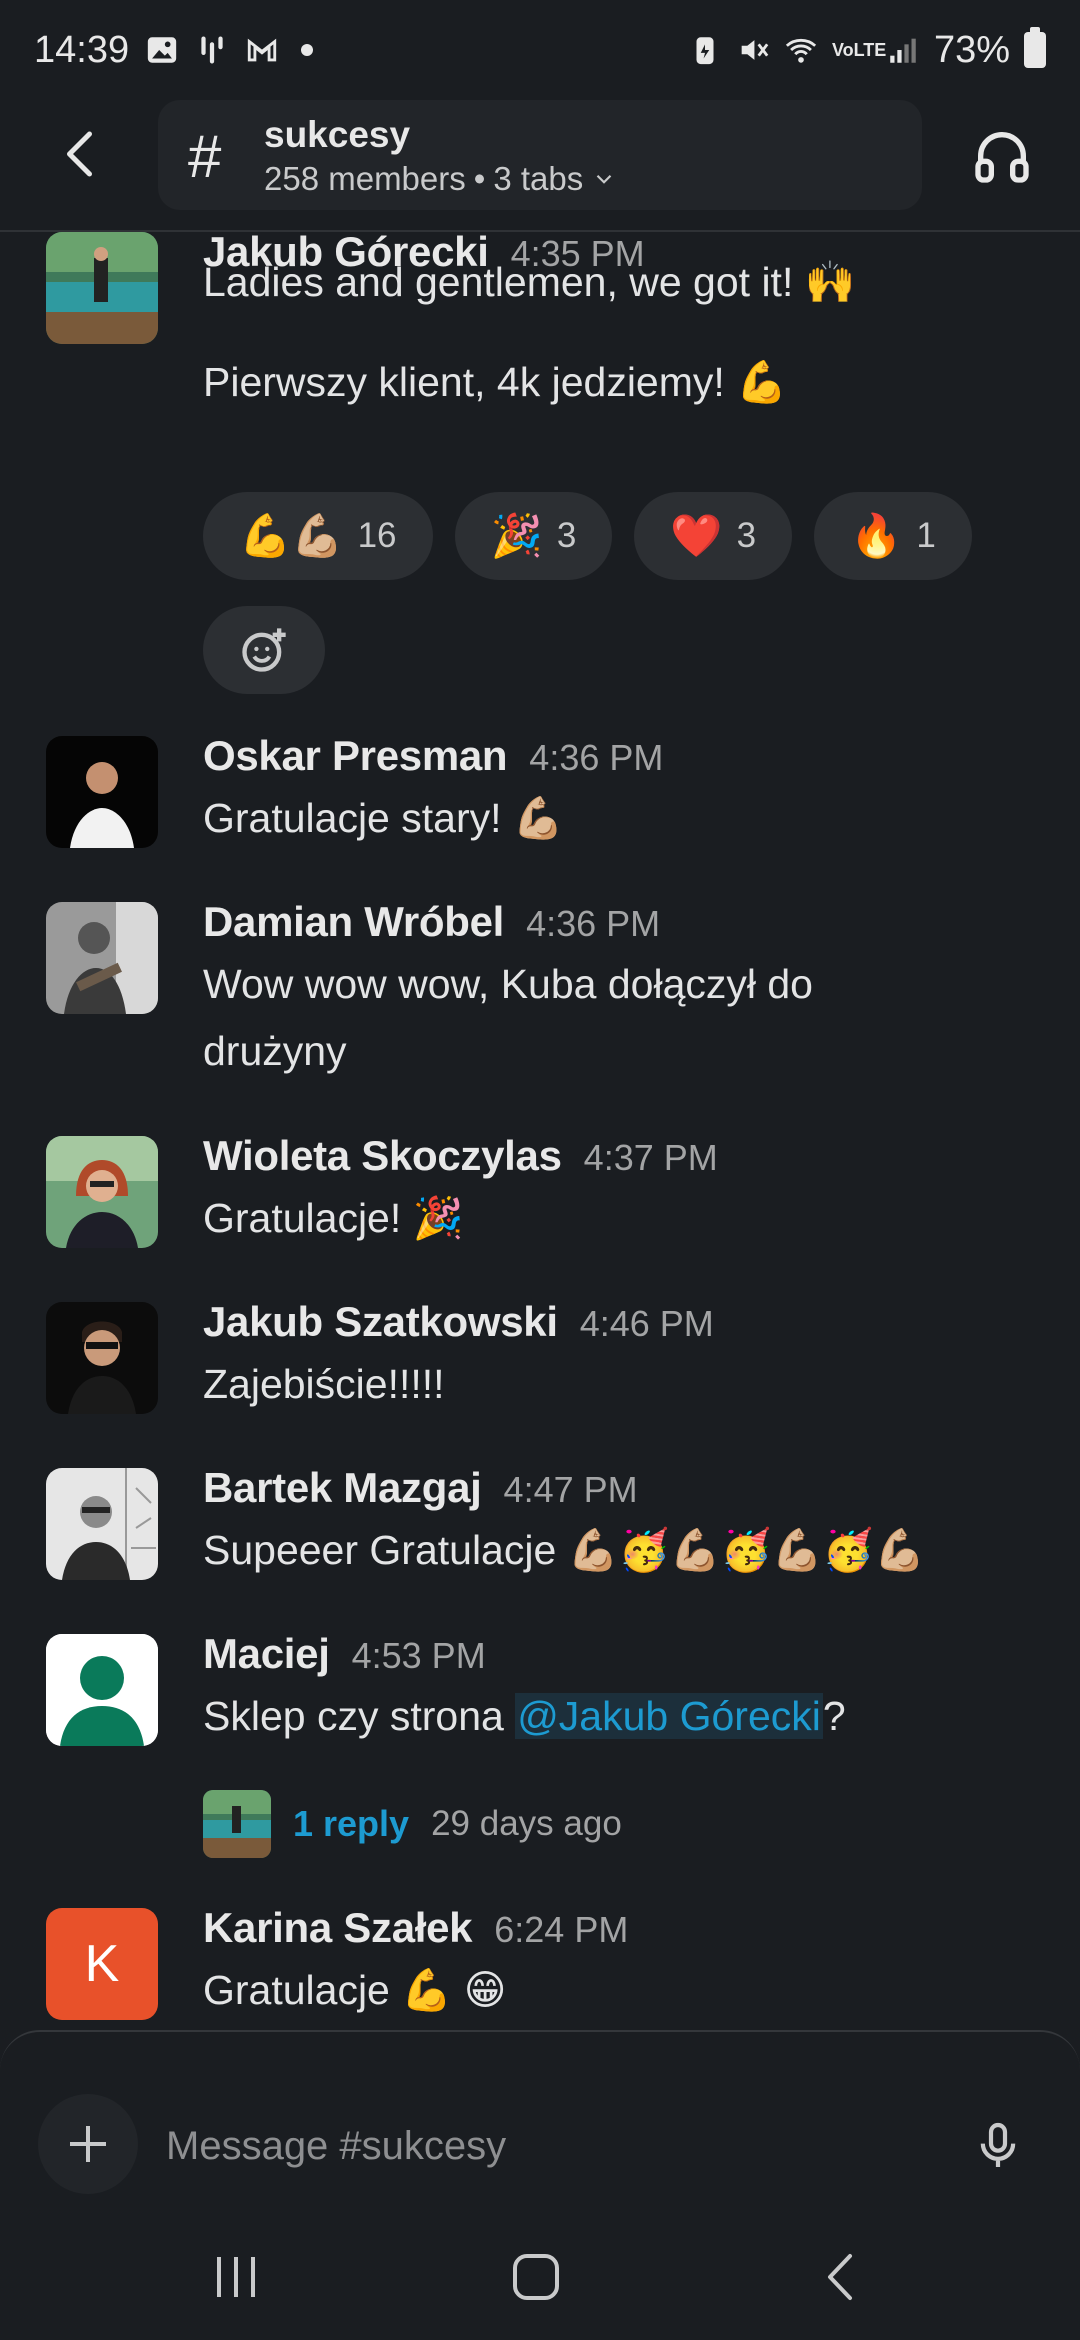  Describe the element at coordinates (262, 50) in the screenshot. I see `gmail-icon` at that location.